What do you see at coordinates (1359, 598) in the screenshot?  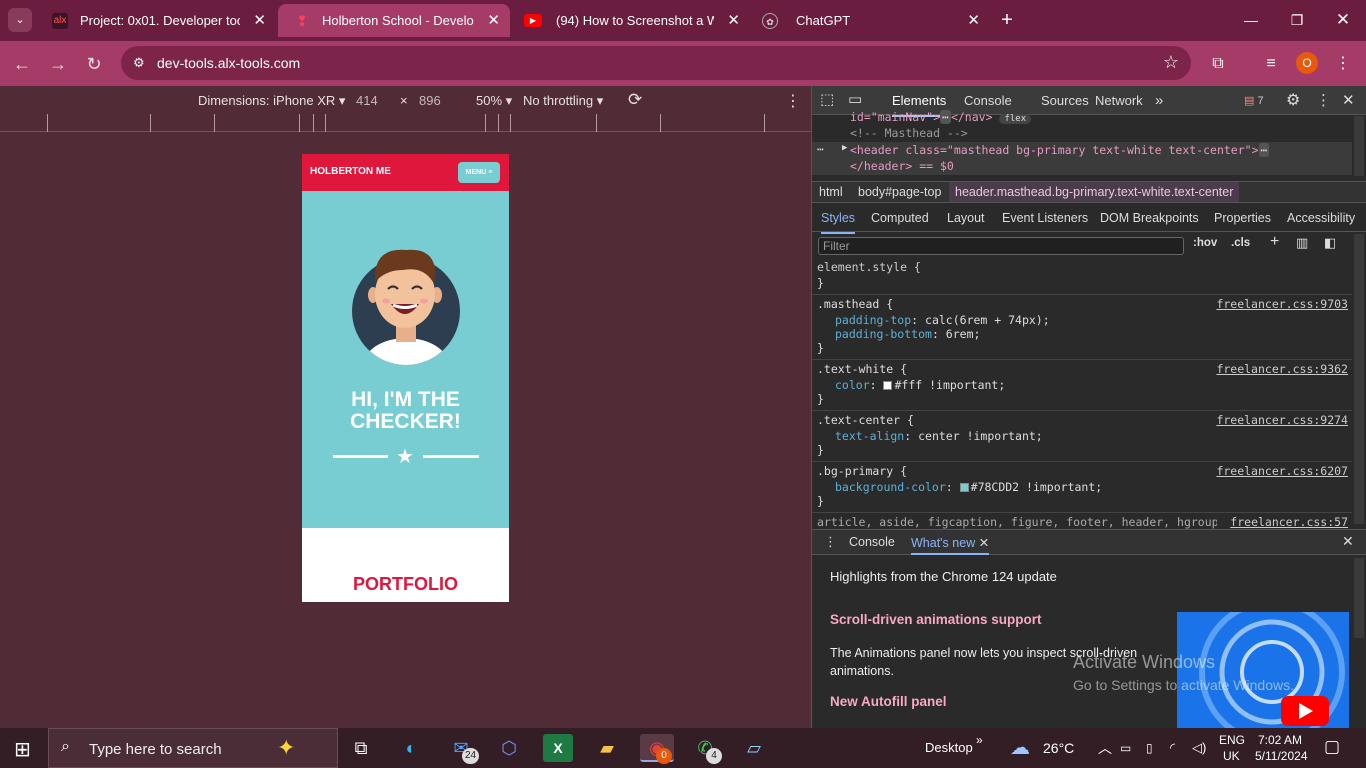 I see `drawer-scrollbar` at bounding box center [1359, 598].